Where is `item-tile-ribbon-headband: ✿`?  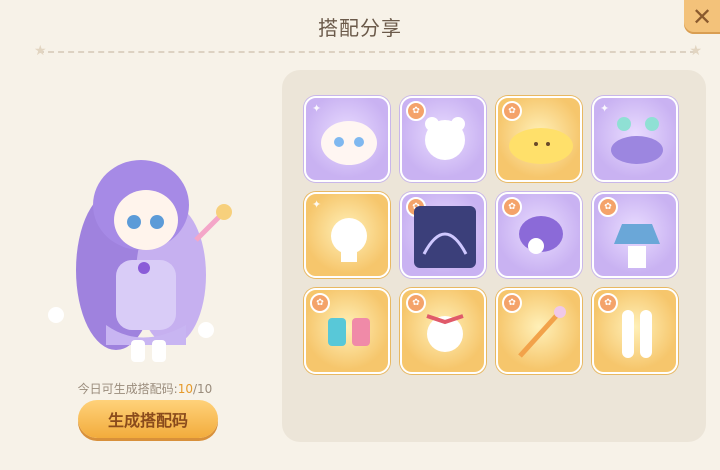
item-tile-ribbon-headband: ✿ is located at coordinates (443, 331).